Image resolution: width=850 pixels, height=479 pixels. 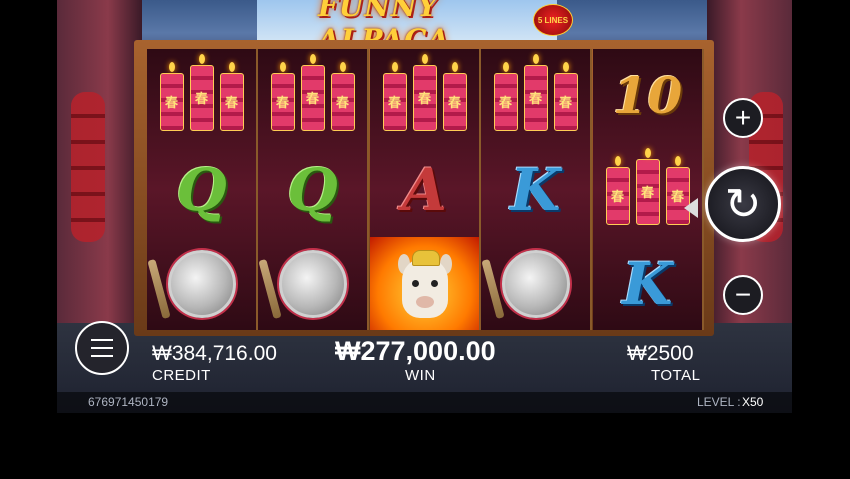 I want to click on minus-icon: −, so click(x=743, y=294).